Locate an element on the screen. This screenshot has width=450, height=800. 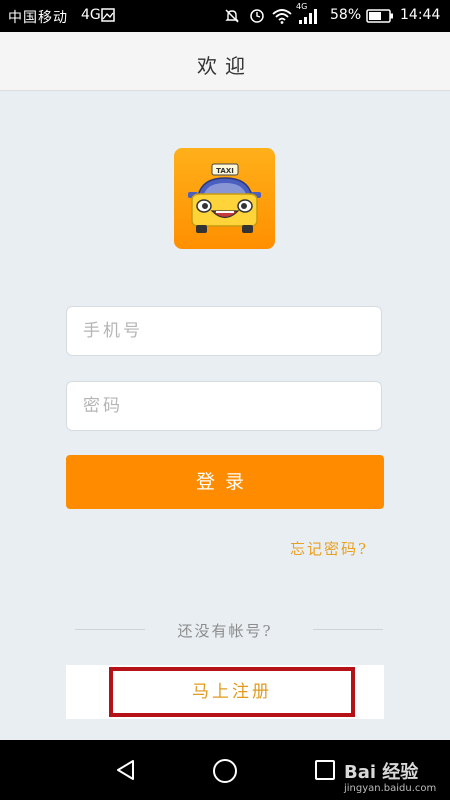
password-input is located at coordinates (224, 406).